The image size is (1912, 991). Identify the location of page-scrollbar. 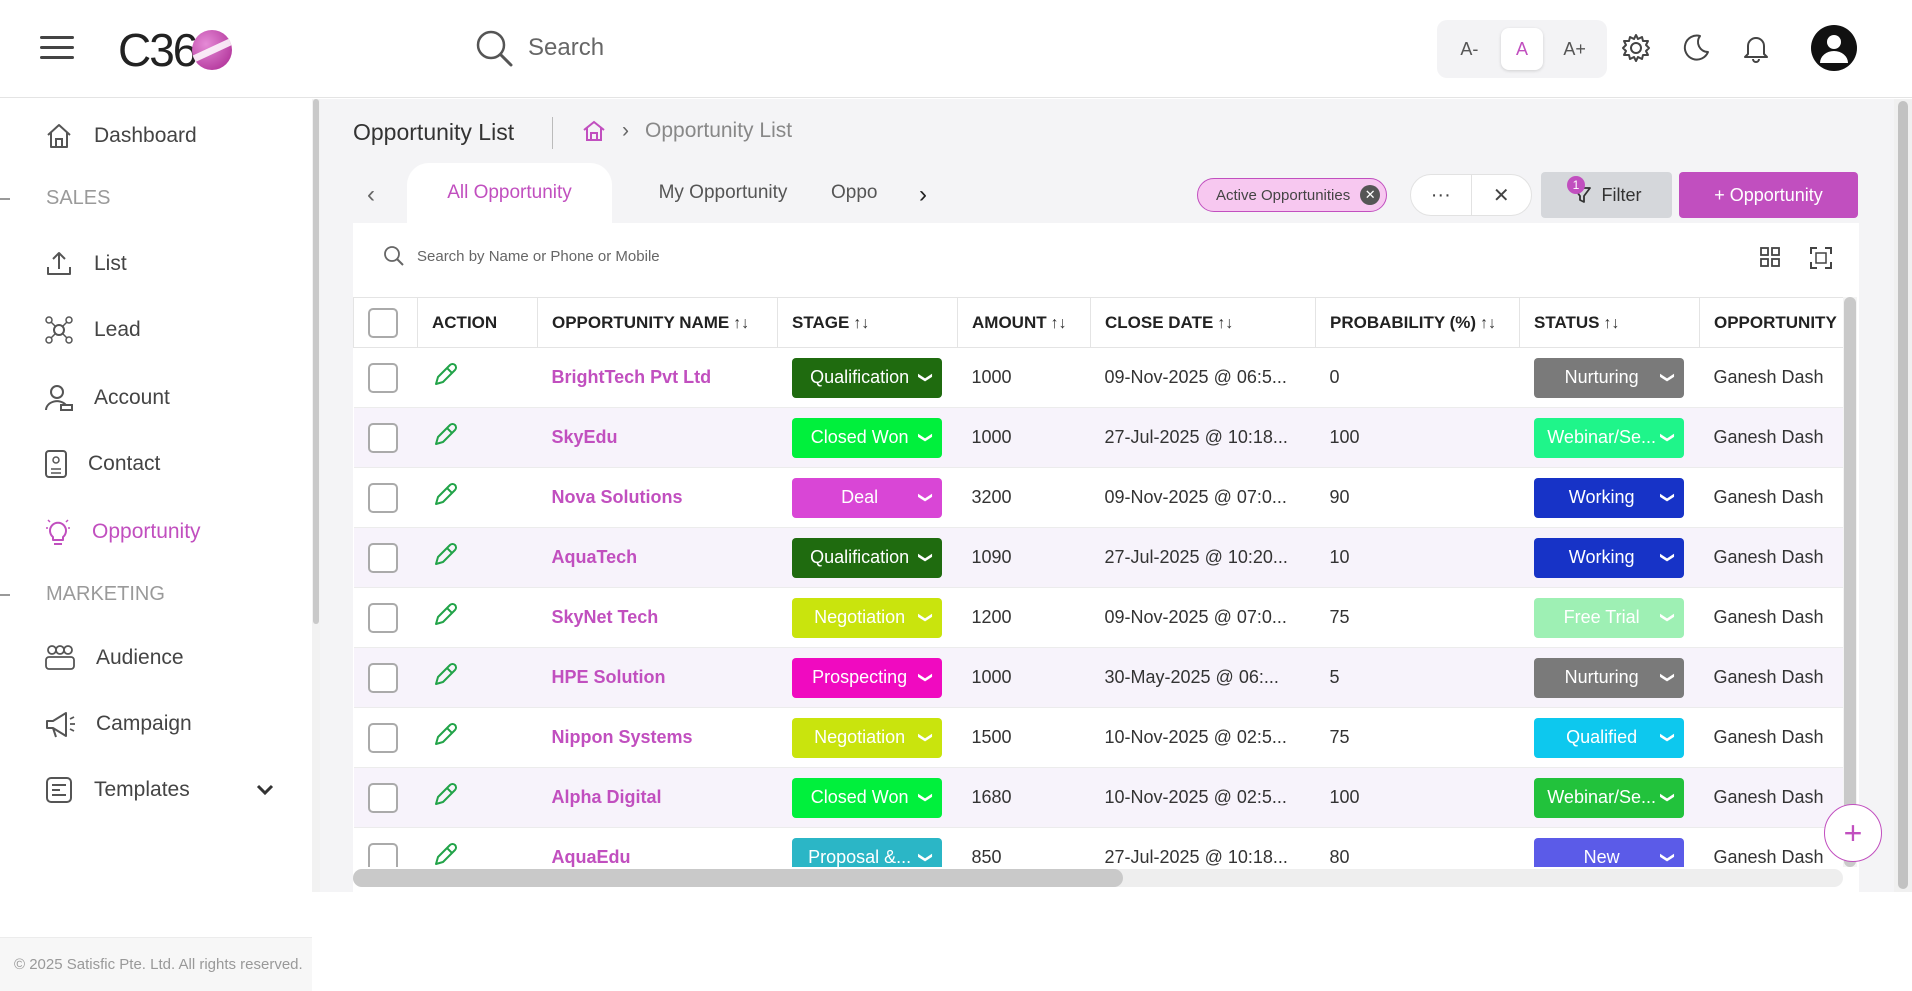
(1903, 495).